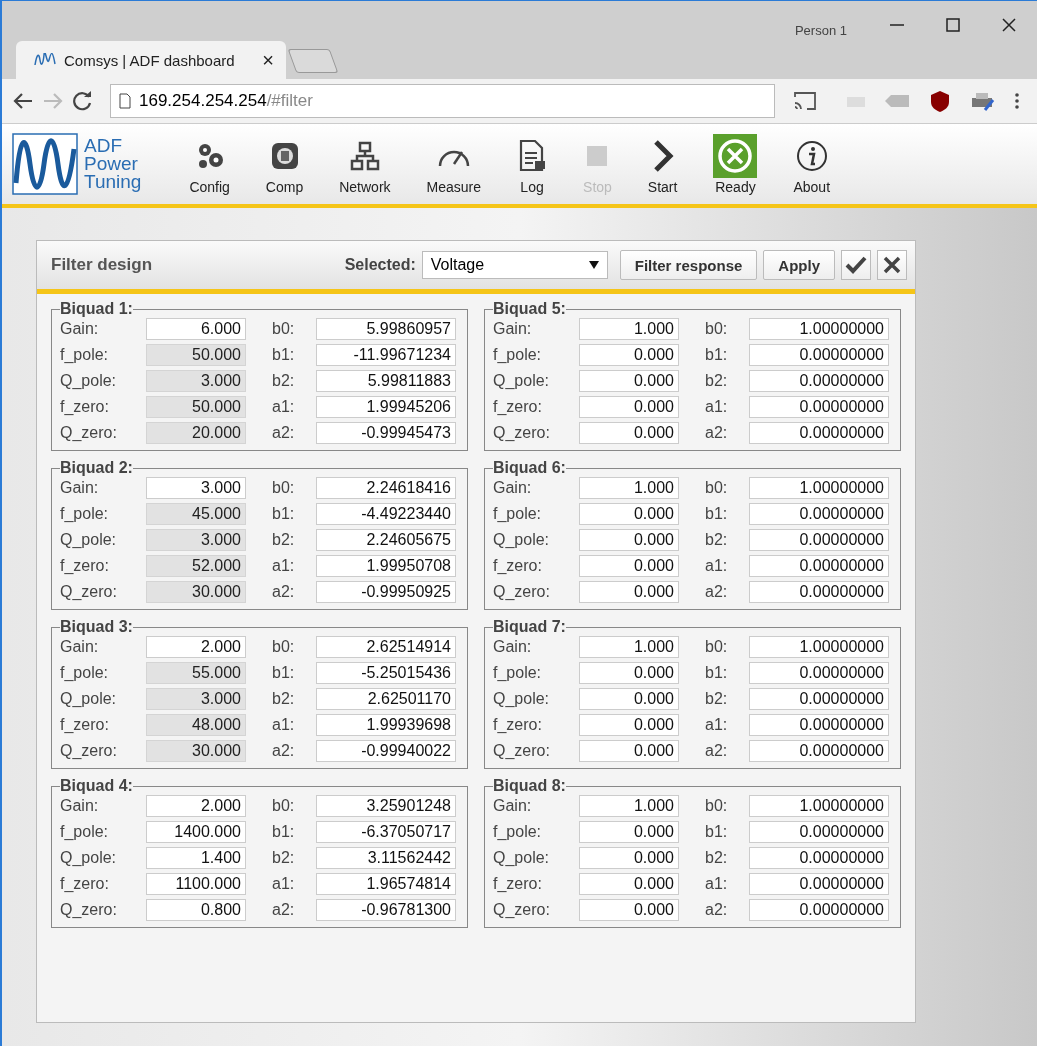  Describe the element at coordinates (386, 592) in the screenshot. I see `coeff-field: -0.99950925` at that location.